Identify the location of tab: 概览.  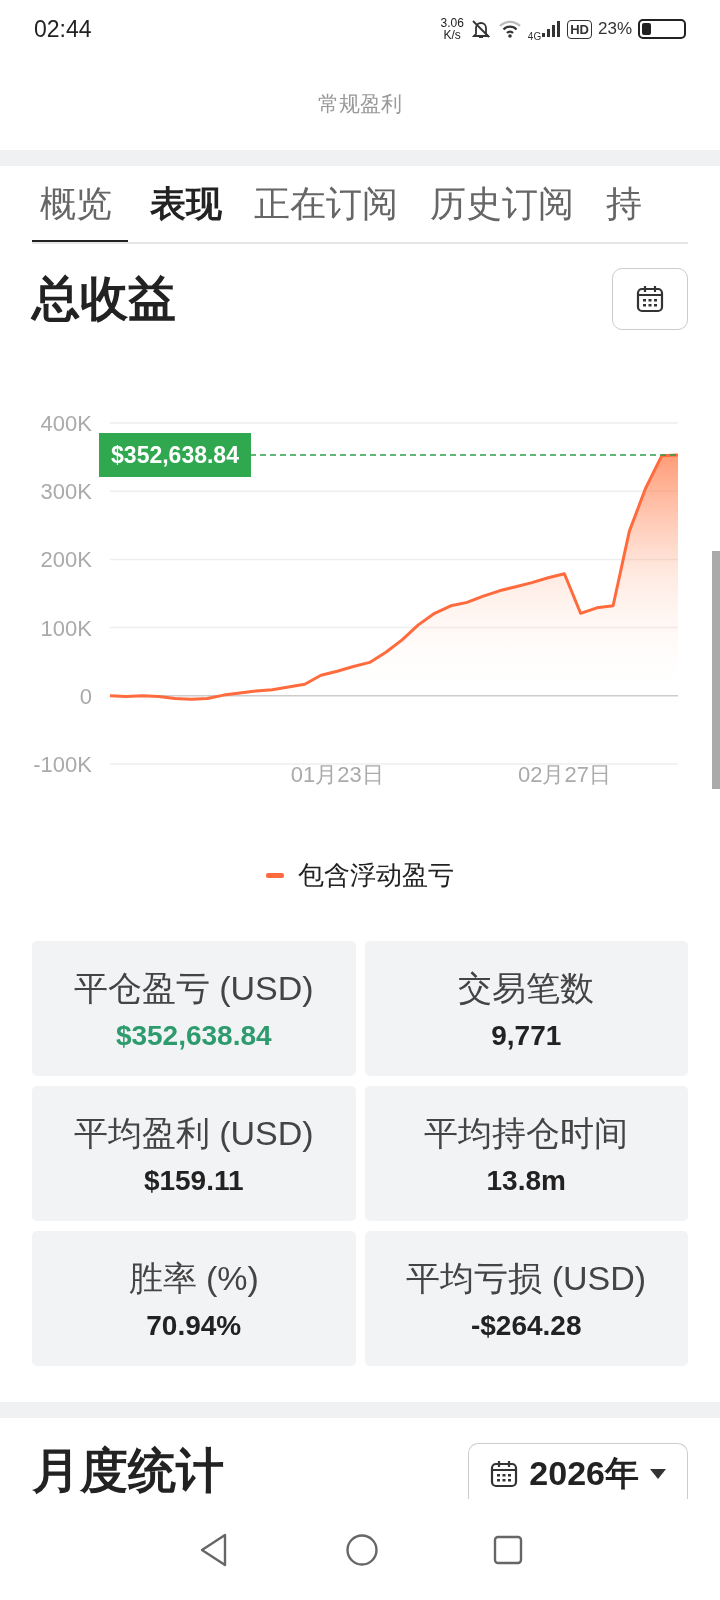
(80, 209).